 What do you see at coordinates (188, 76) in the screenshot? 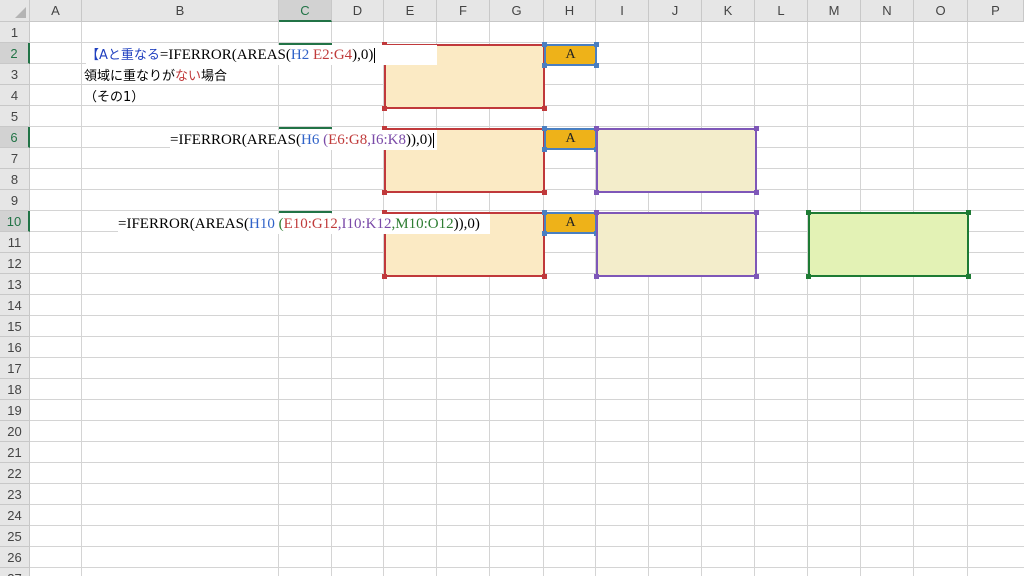
I see `b3-text-highlight: ない` at bounding box center [188, 76].